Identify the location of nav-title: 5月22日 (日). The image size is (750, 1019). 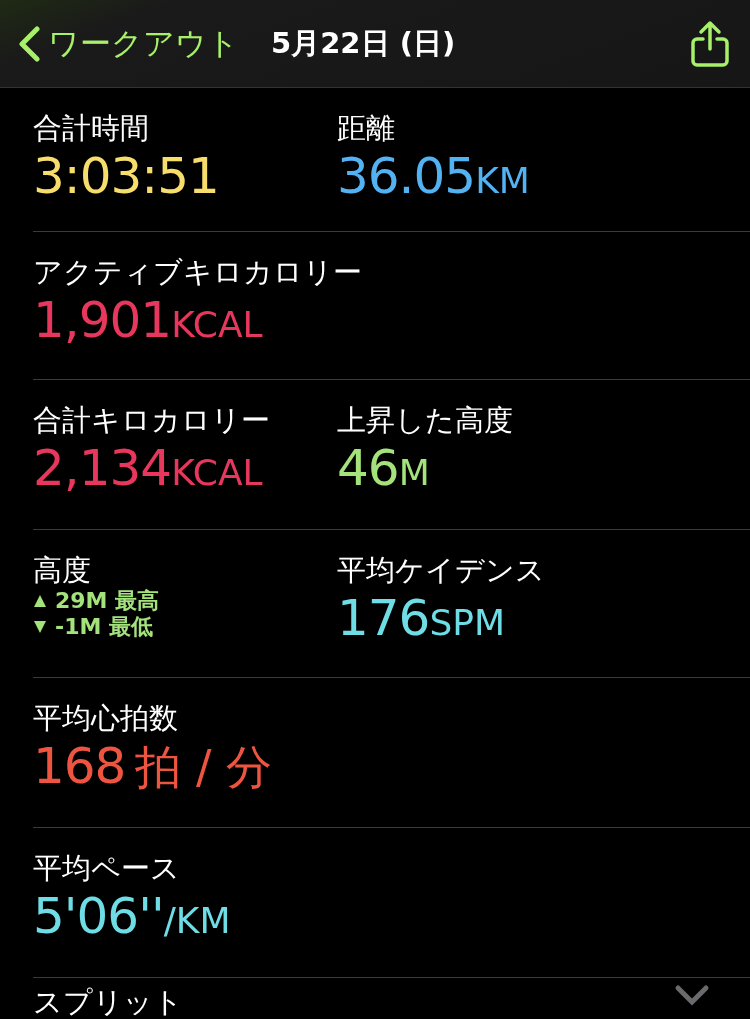
(364, 43).